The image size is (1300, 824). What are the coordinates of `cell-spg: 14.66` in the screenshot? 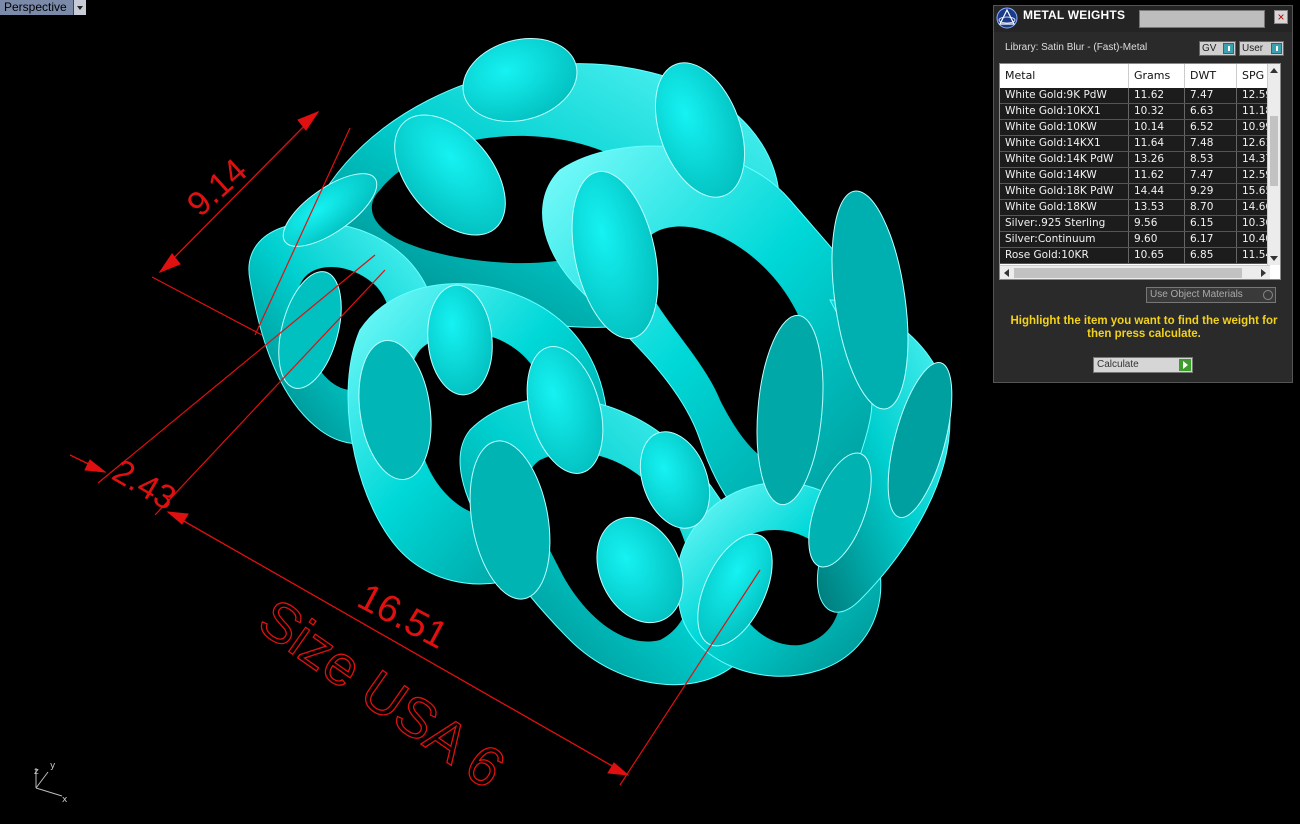 It's located at (1253, 207).